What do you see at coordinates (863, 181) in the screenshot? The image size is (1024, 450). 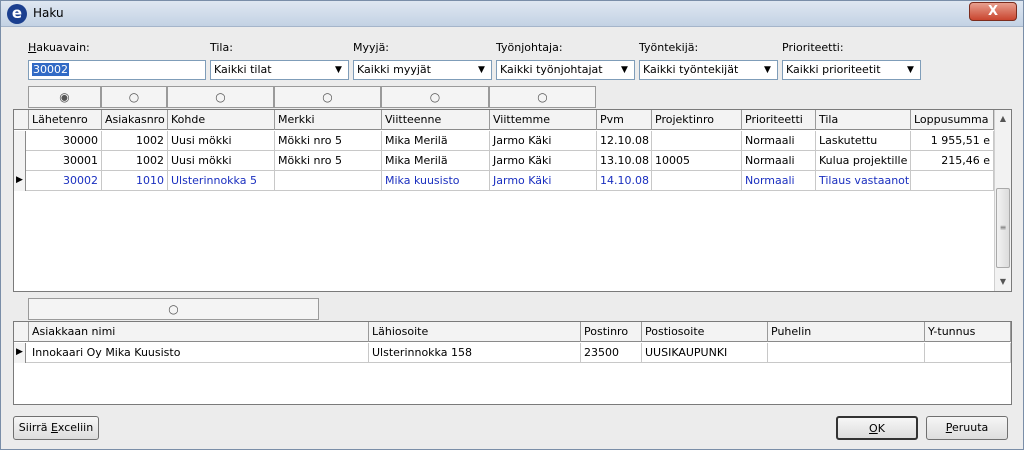 I see `cell-tila: Tilaus vastaanotettu` at bounding box center [863, 181].